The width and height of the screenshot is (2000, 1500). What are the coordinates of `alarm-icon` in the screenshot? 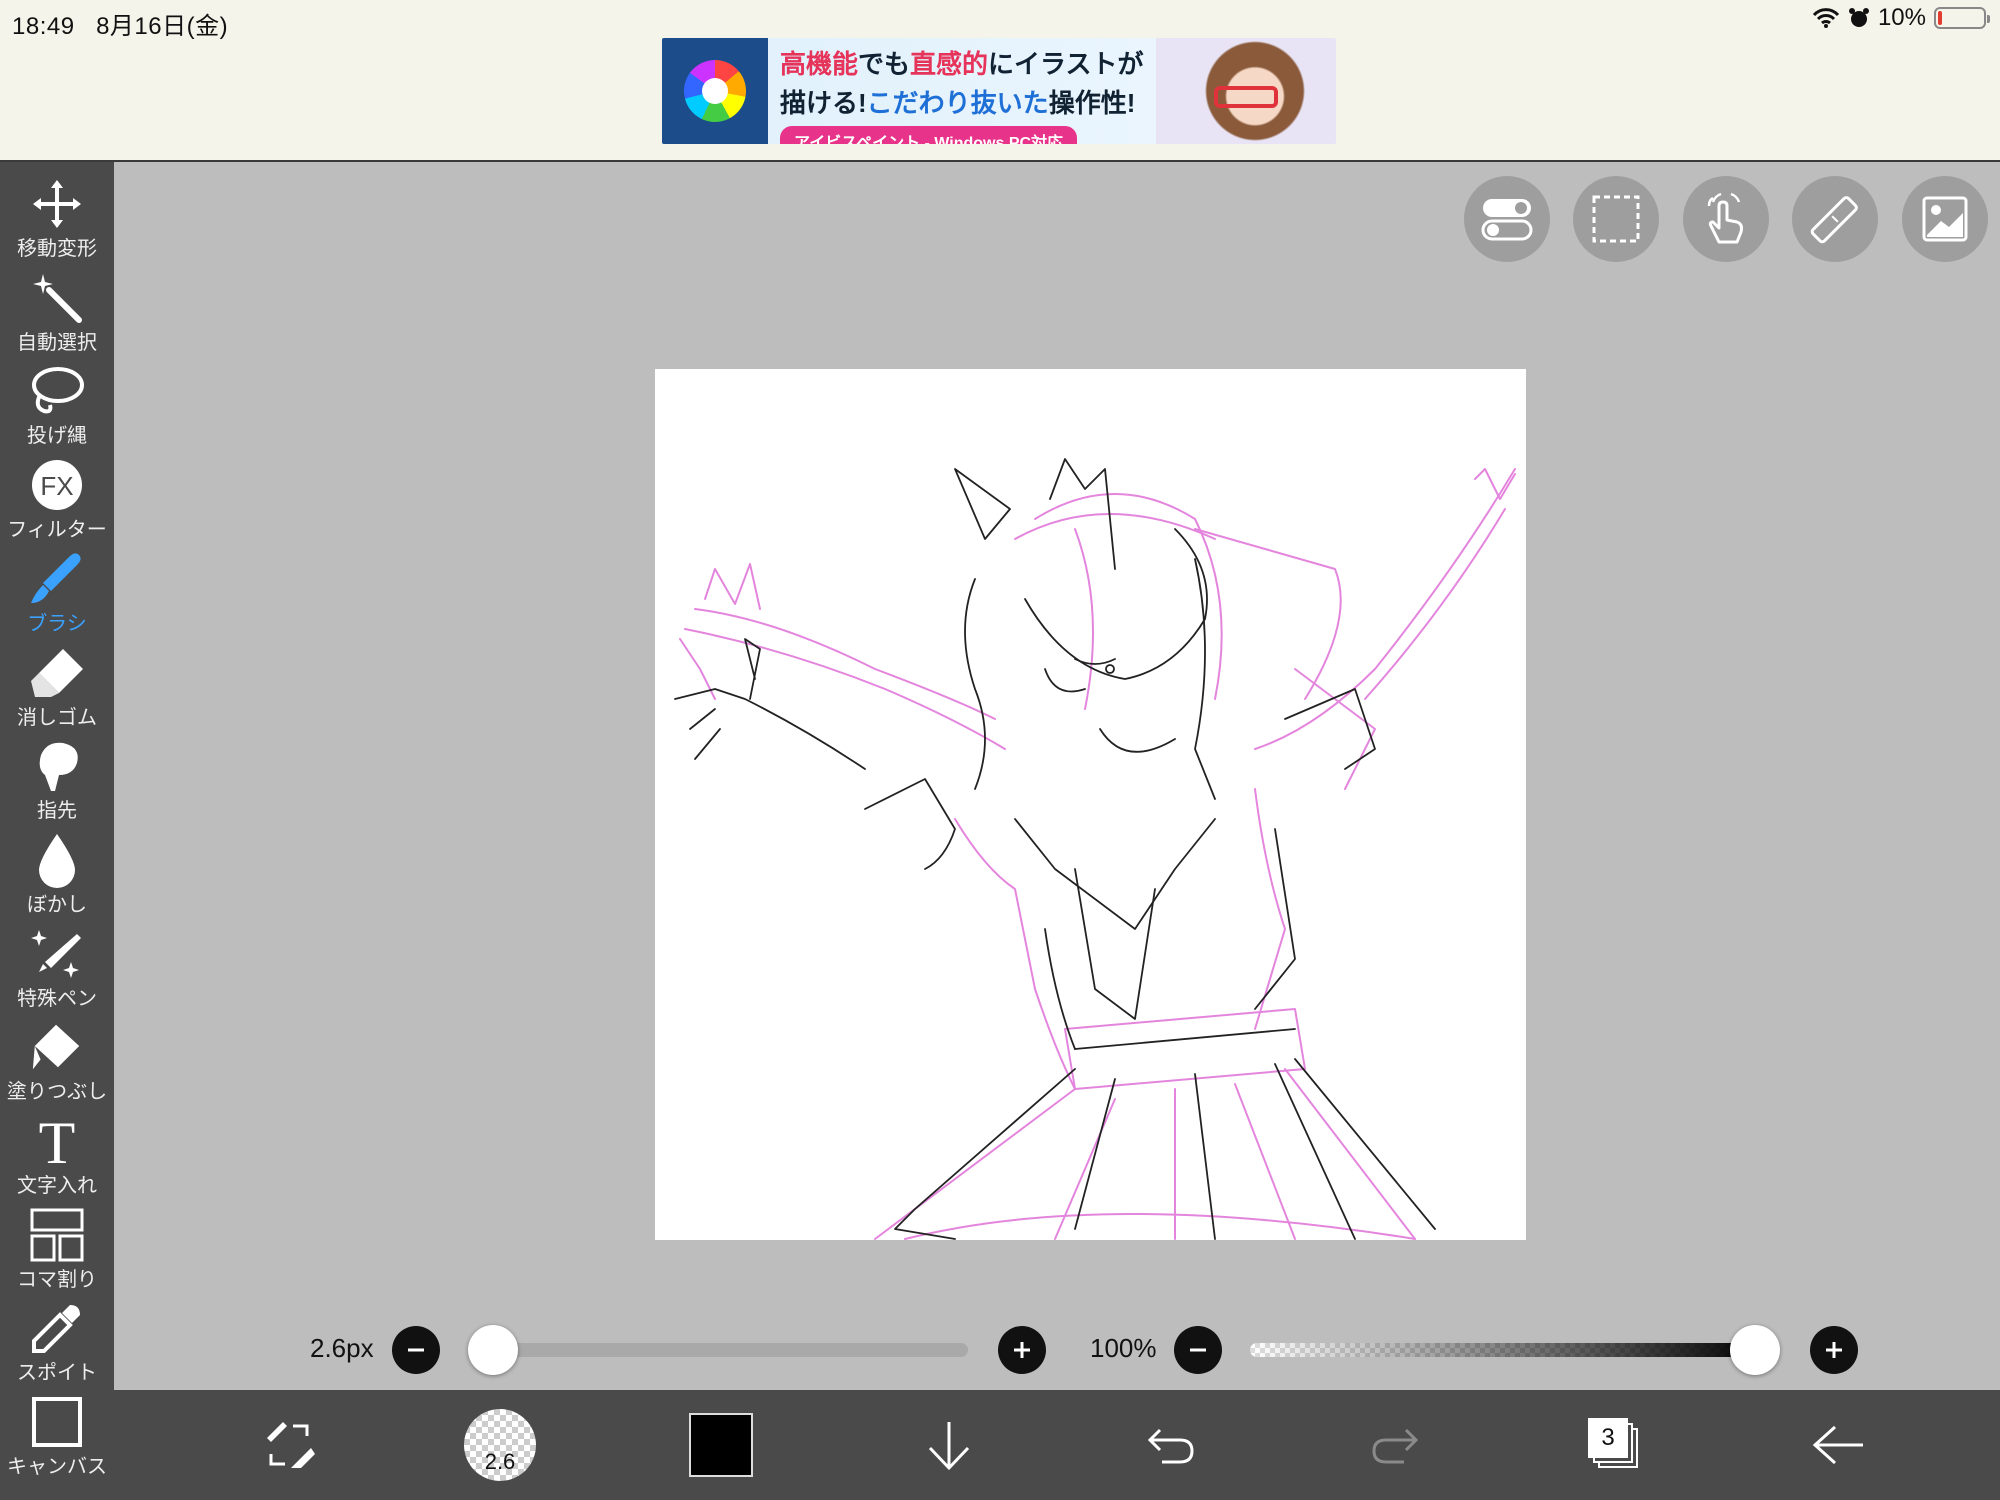 It's located at (1858, 17).